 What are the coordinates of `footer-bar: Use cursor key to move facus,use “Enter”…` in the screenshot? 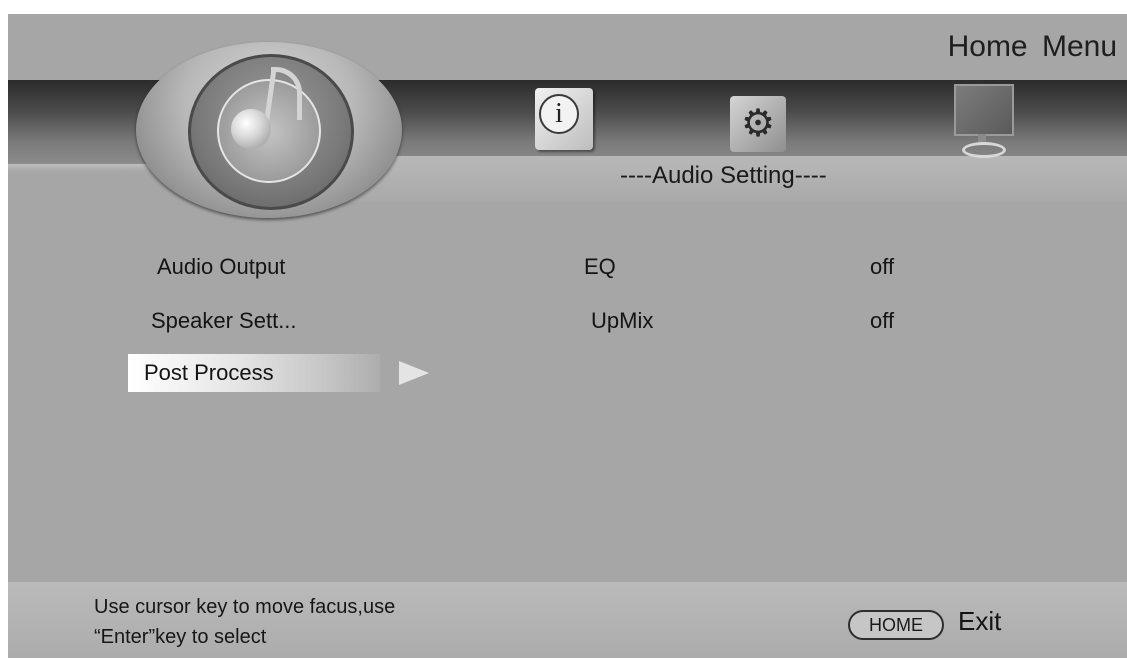 It's located at (567, 620).